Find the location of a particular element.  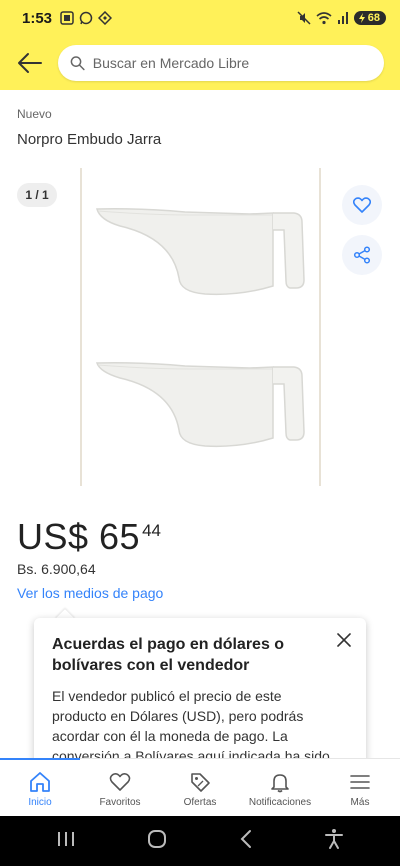

system-navigation-bar is located at coordinates (200, 841).